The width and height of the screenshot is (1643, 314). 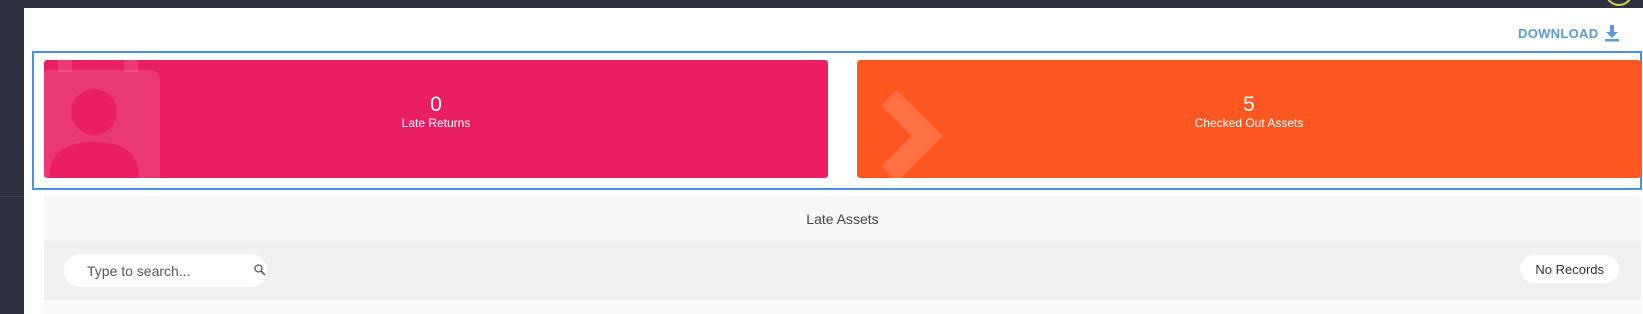 I want to click on late-returns-content: 0 Late Returns, so click(x=436, y=112).